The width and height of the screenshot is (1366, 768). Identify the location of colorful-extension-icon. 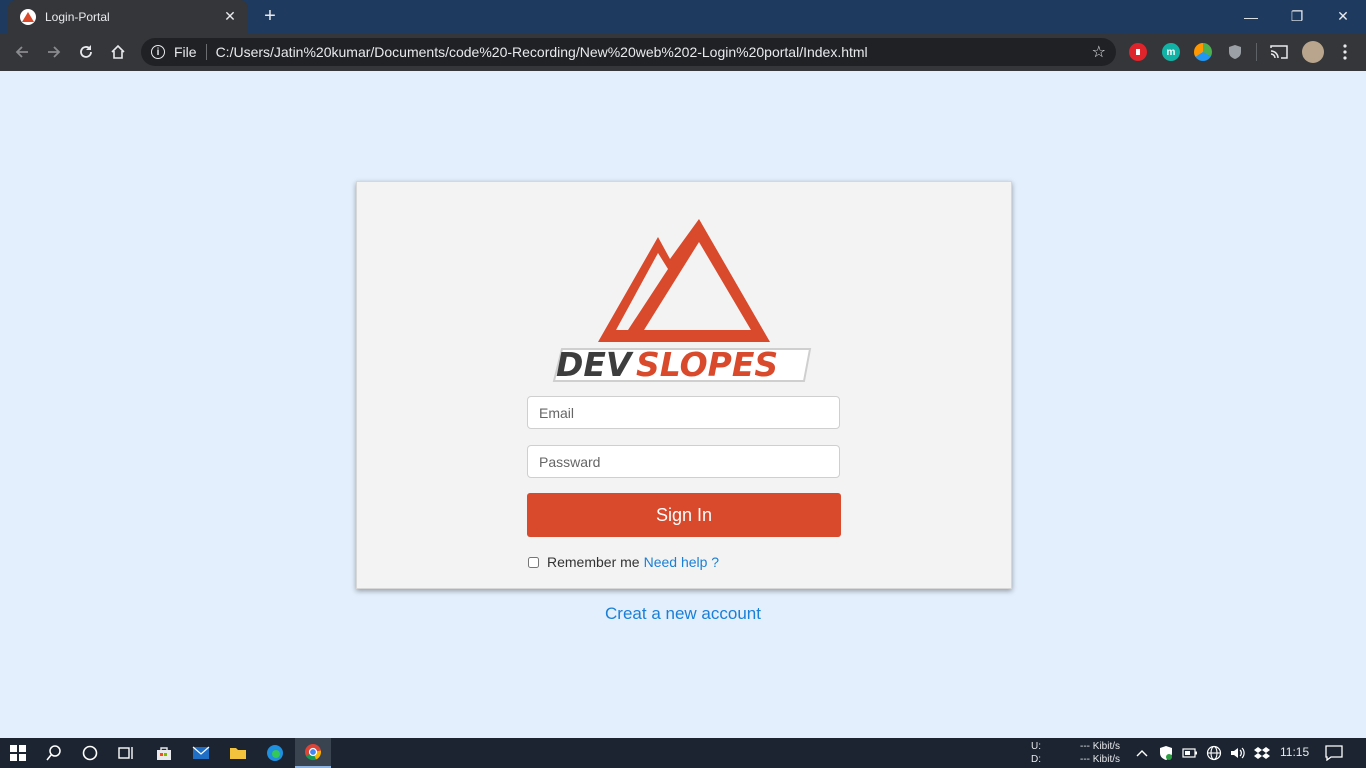
(1203, 52).